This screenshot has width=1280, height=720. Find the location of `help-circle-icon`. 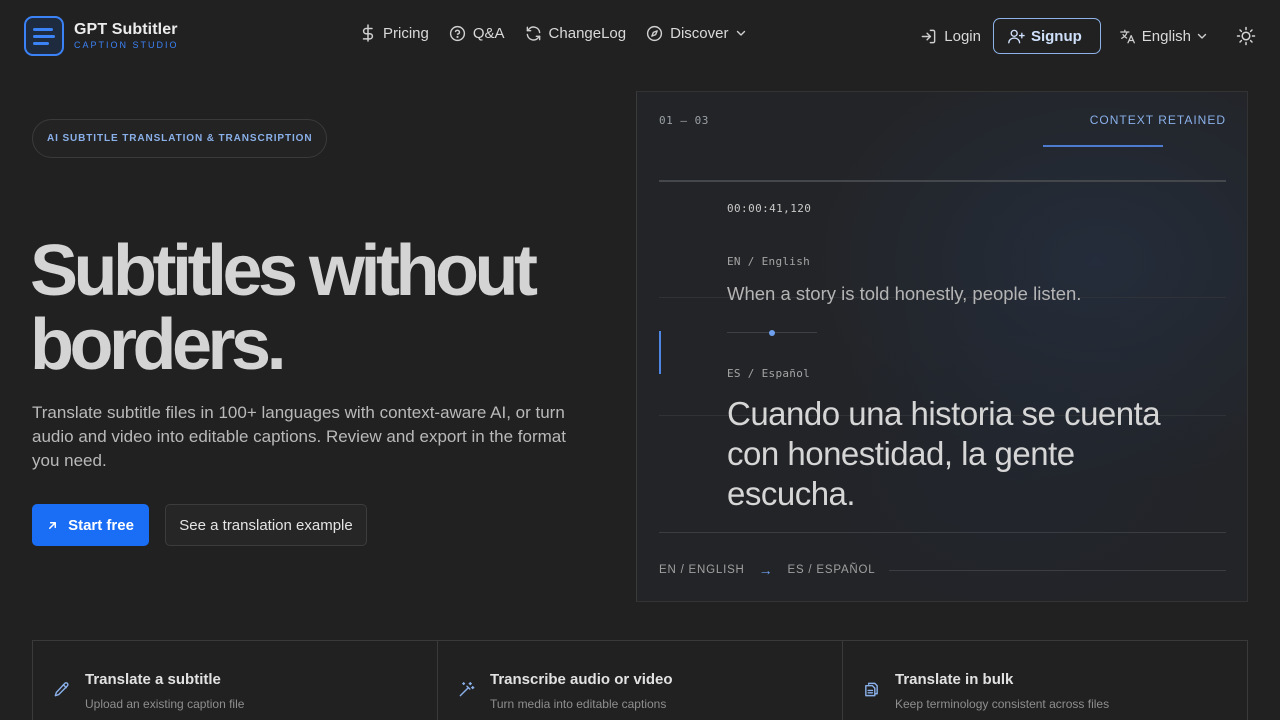

help-circle-icon is located at coordinates (457, 33).